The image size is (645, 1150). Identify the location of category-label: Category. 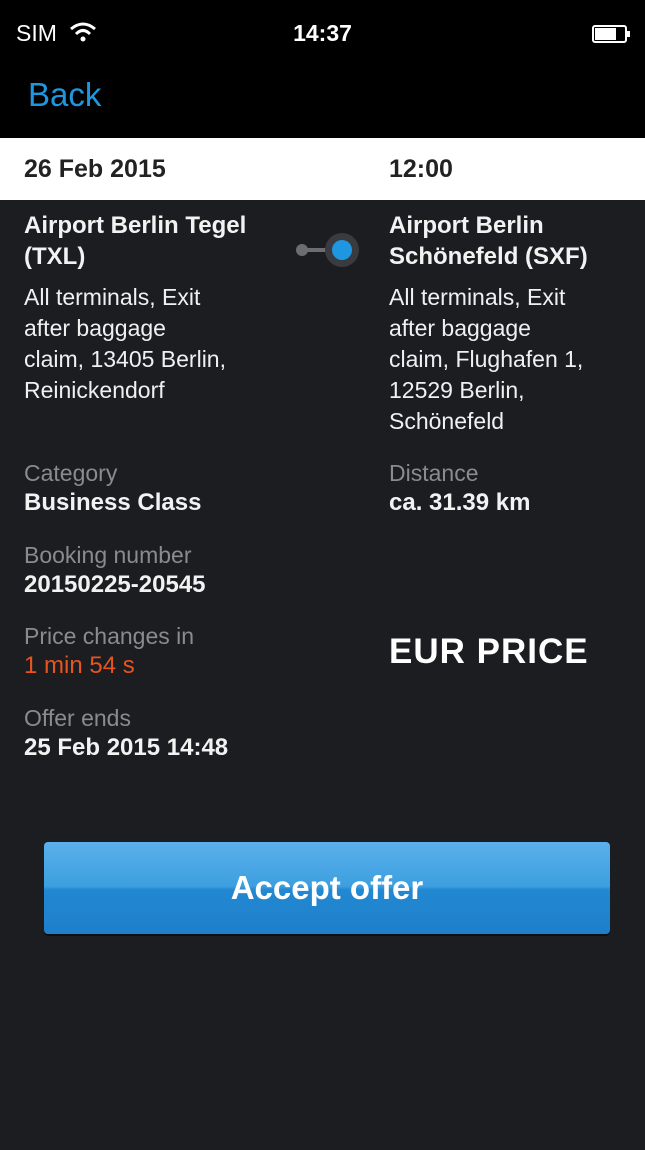
(71, 473).